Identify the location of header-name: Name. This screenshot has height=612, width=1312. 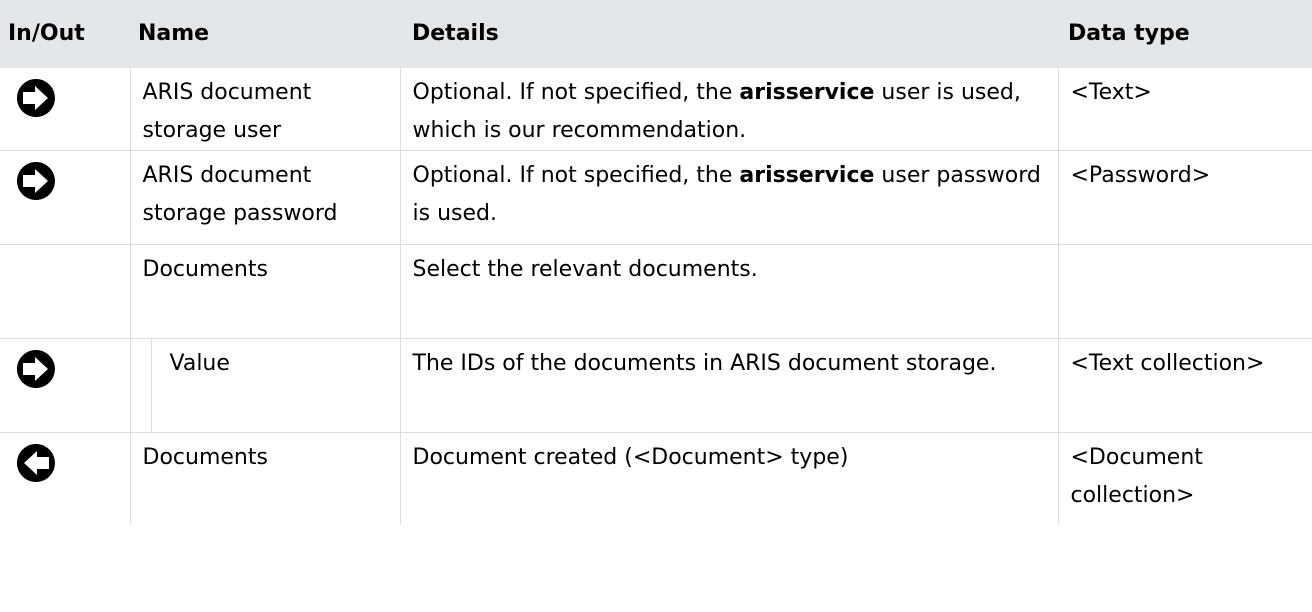
(265, 34).